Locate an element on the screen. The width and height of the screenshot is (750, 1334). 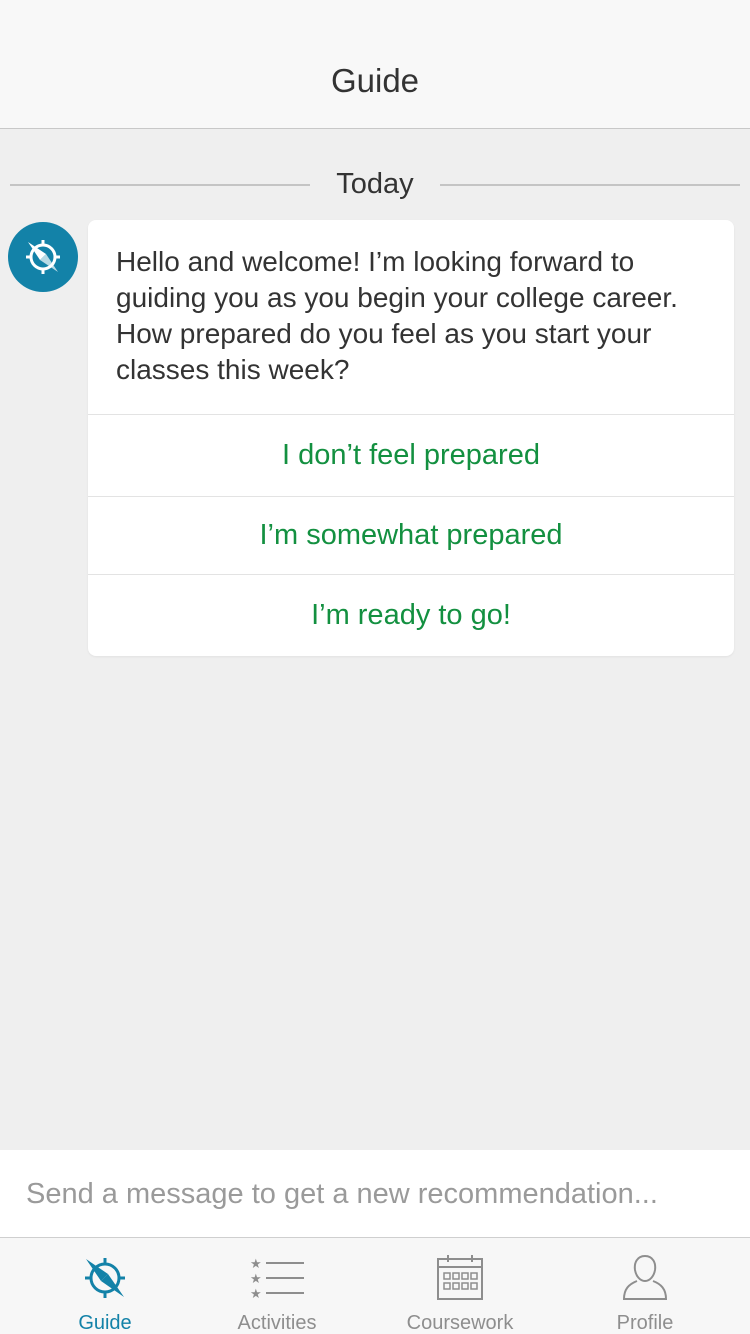
tab-activities: ★ ★ ★ Activities is located at coordinates (277, 1286).